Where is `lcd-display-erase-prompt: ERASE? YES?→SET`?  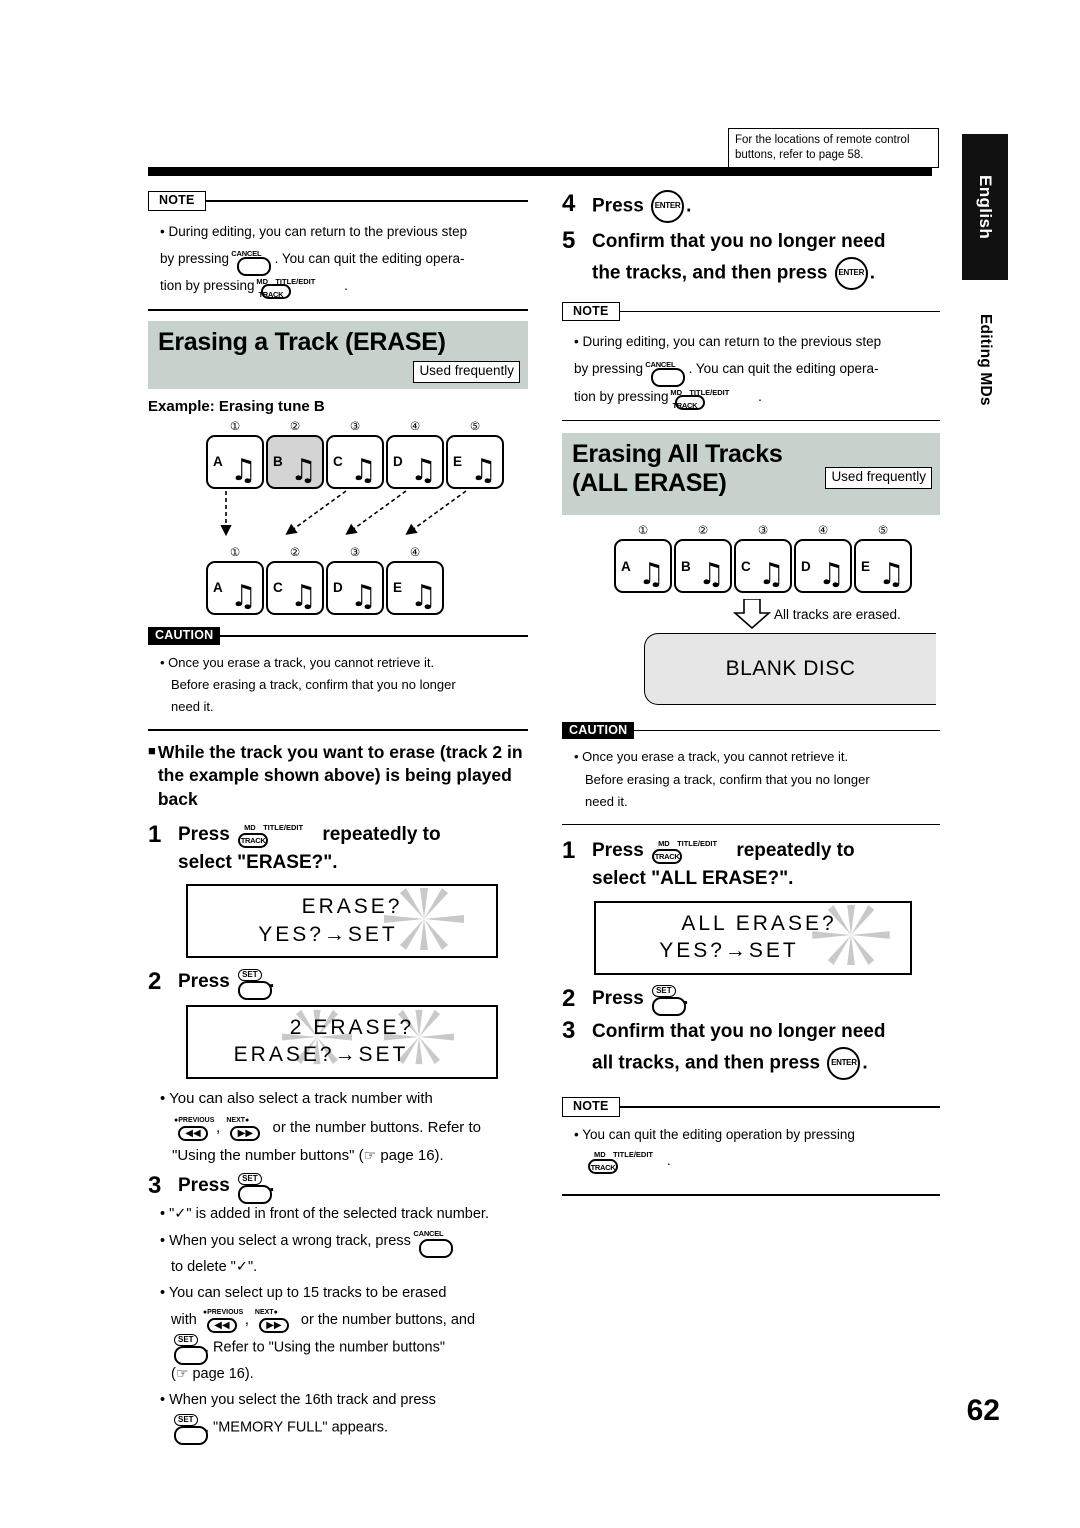
lcd-display-erase-prompt: ERASE? YES?→SET is located at coordinates (342, 921).